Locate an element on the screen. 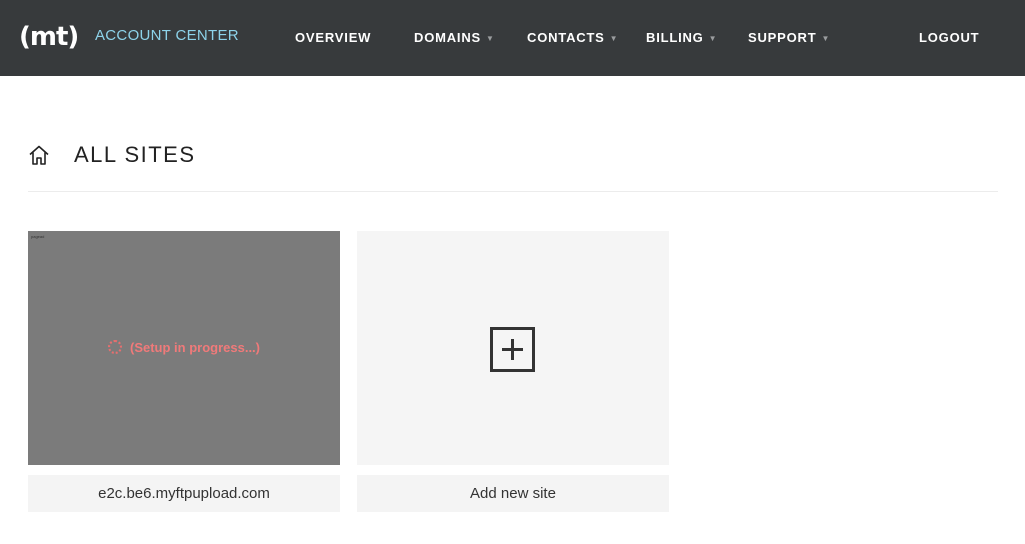  logout-label: LOGOUT is located at coordinates (949, 37).